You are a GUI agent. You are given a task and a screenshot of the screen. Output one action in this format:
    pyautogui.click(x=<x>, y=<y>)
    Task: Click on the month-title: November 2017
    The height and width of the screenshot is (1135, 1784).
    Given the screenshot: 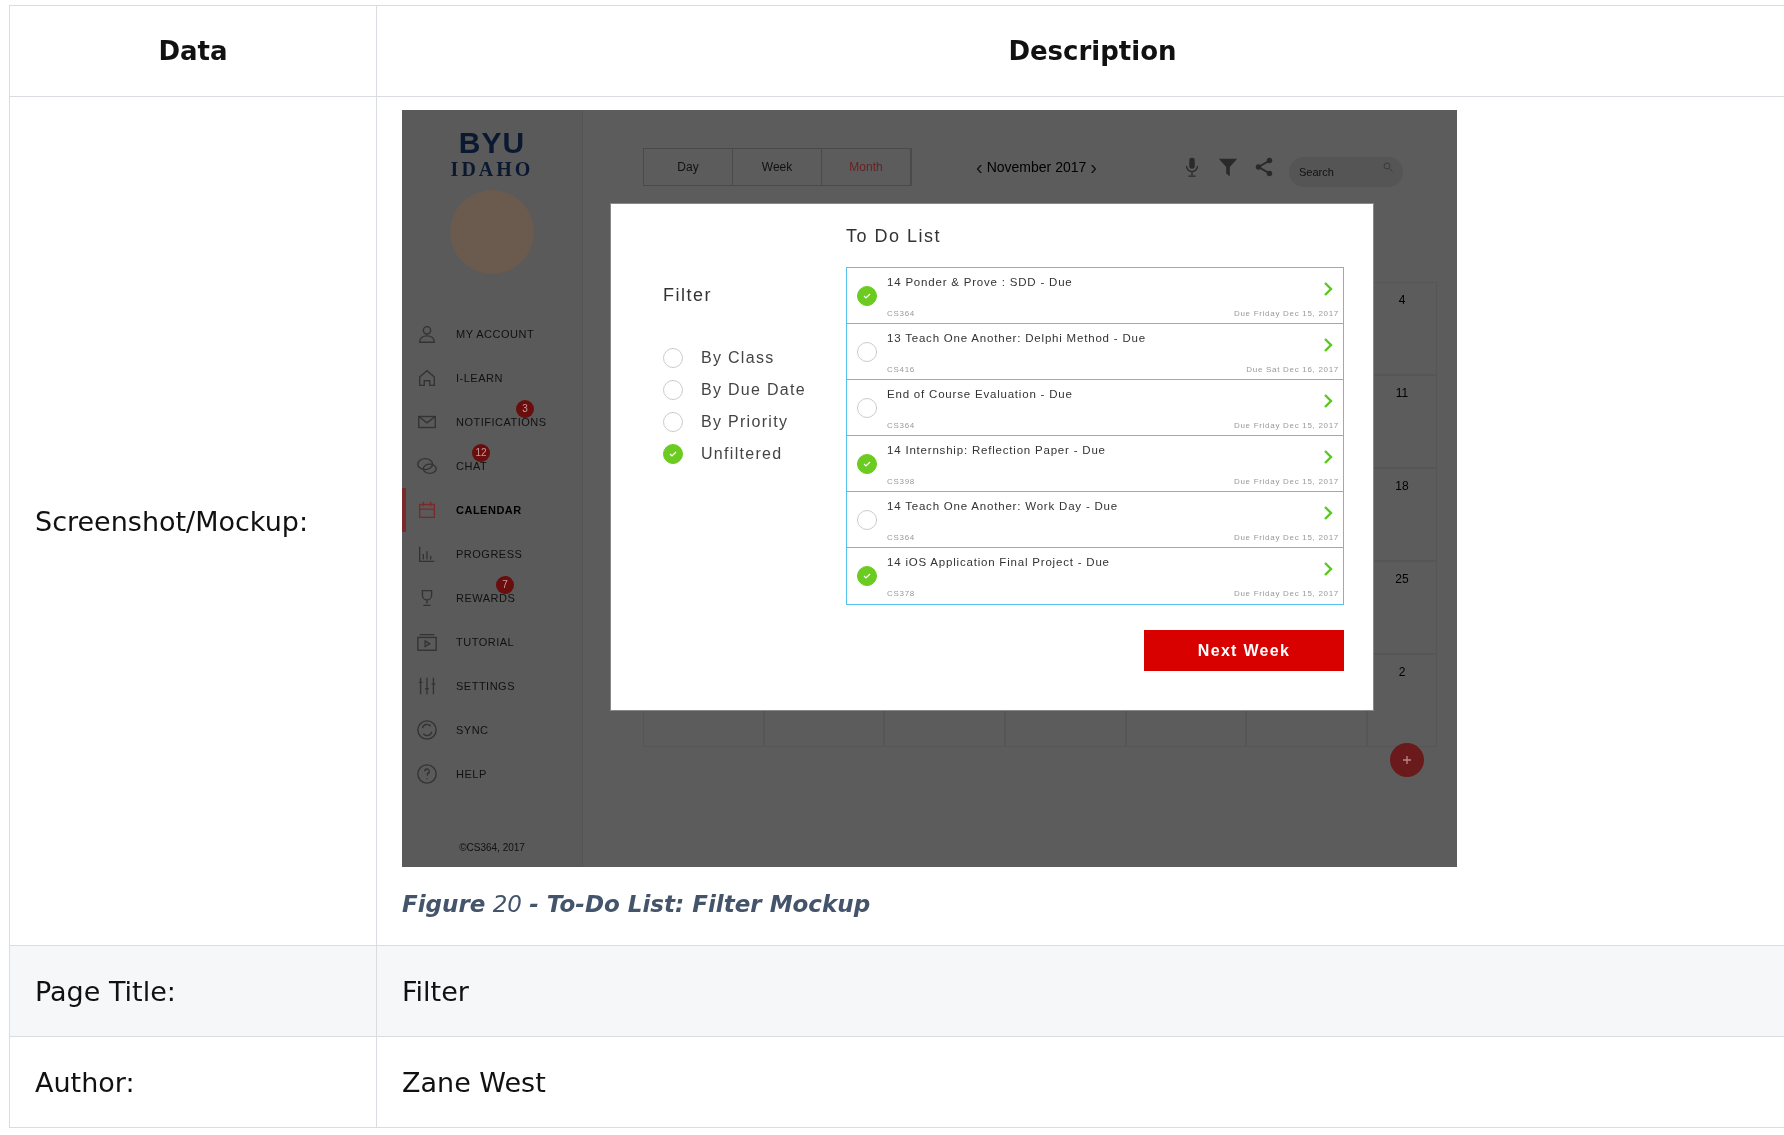 What is the action you would take?
    pyautogui.click(x=1036, y=167)
    